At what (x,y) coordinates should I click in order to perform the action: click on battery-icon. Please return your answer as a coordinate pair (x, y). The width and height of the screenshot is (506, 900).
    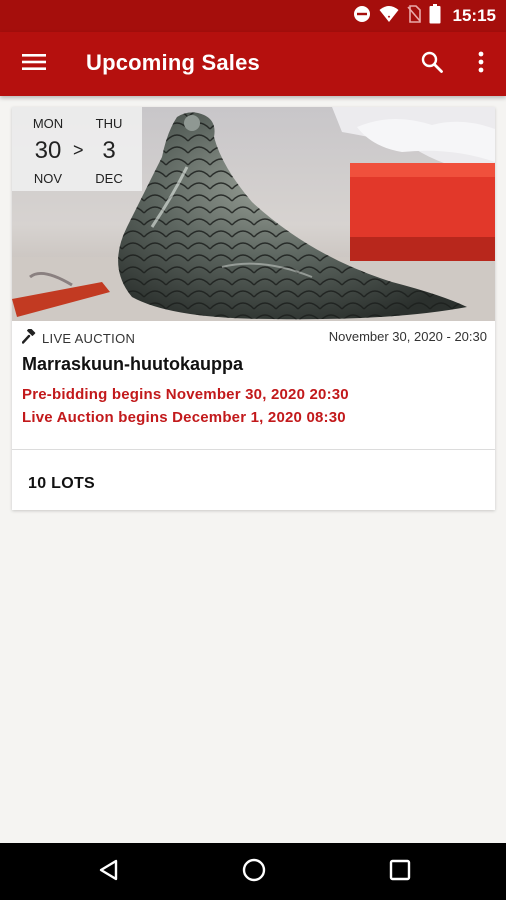
    Looking at the image, I should click on (435, 16).